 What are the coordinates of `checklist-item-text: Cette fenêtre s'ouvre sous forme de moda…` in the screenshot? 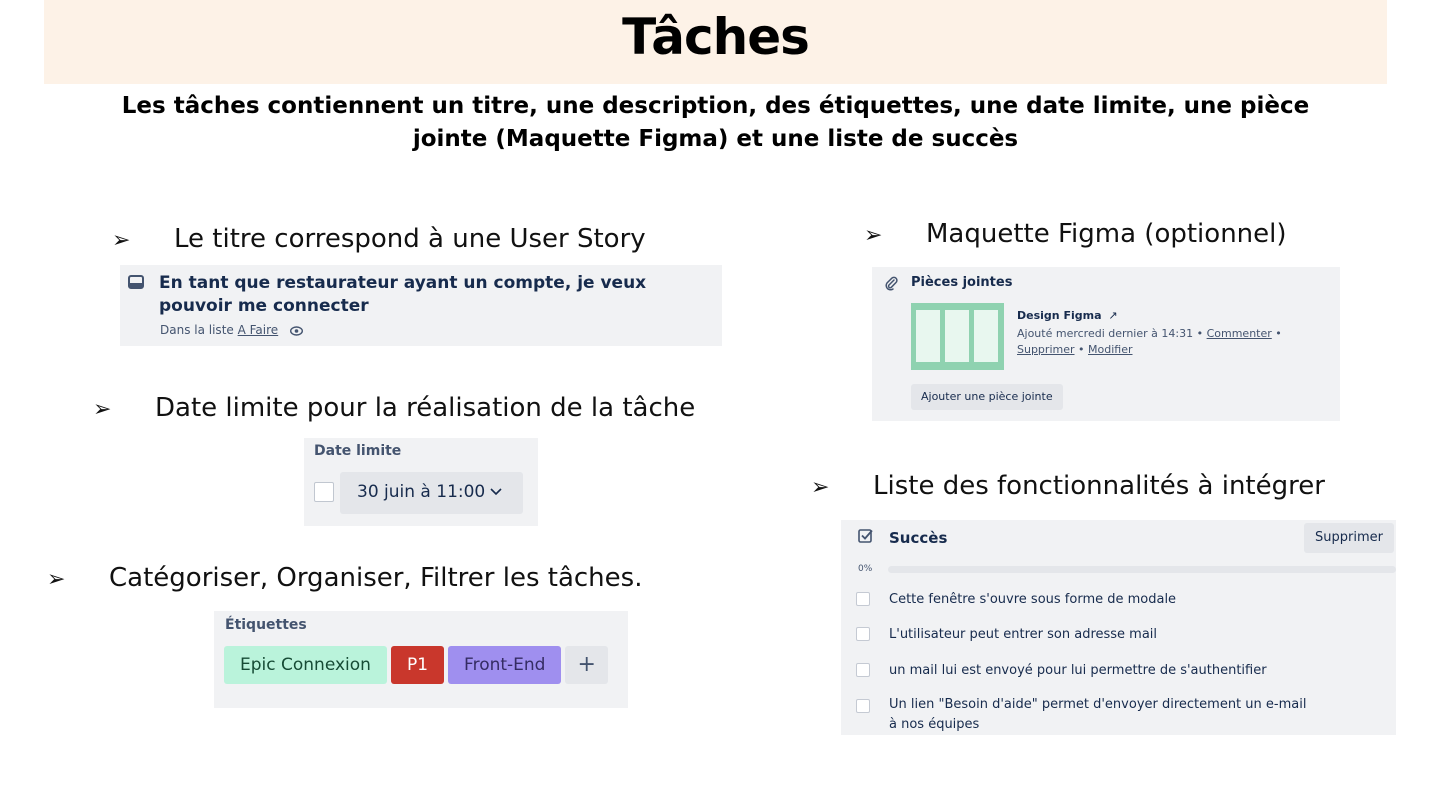 It's located at (1033, 599).